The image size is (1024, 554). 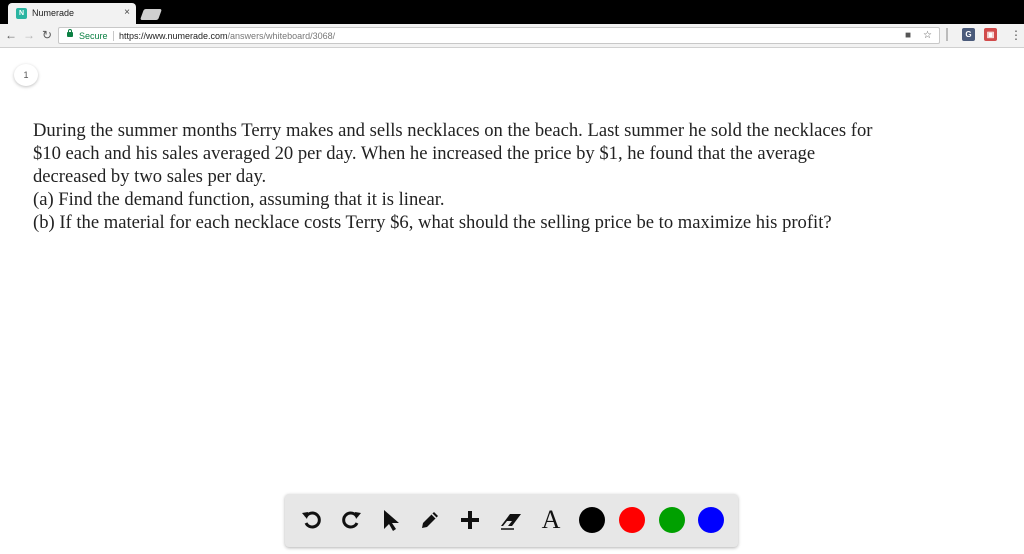 What do you see at coordinates (908, 36) in the screenshot?
I see `camera-icon: ■` at bounding box center [908, 36].